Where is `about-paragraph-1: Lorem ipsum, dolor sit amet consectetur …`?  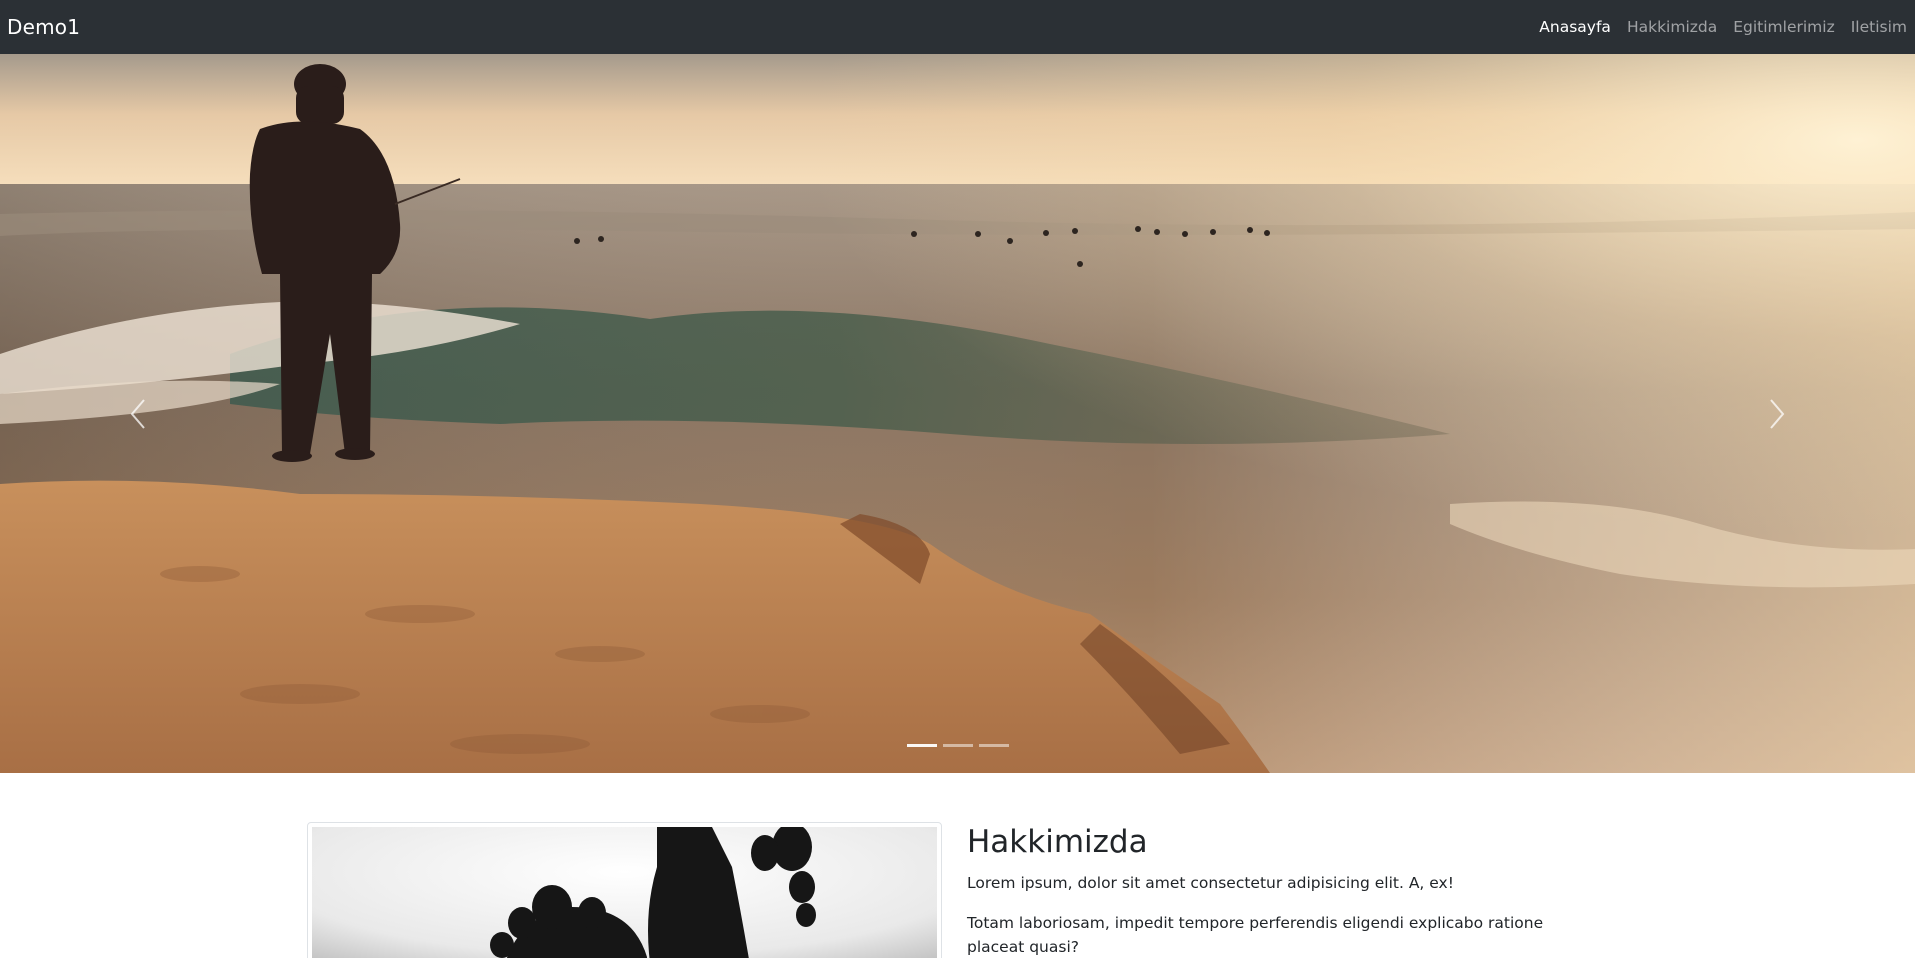
about-paragraph-1: Lorem ipsum, dolor sit amet consectetur … is located at coordinates (1210, 883).